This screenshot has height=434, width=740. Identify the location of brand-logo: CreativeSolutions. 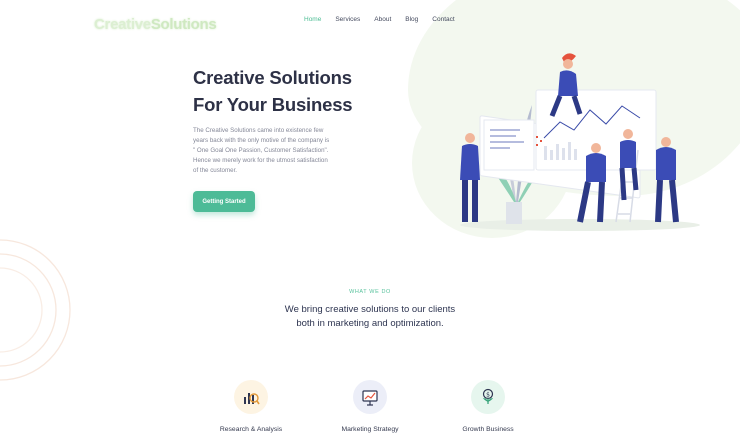
(155, 24).